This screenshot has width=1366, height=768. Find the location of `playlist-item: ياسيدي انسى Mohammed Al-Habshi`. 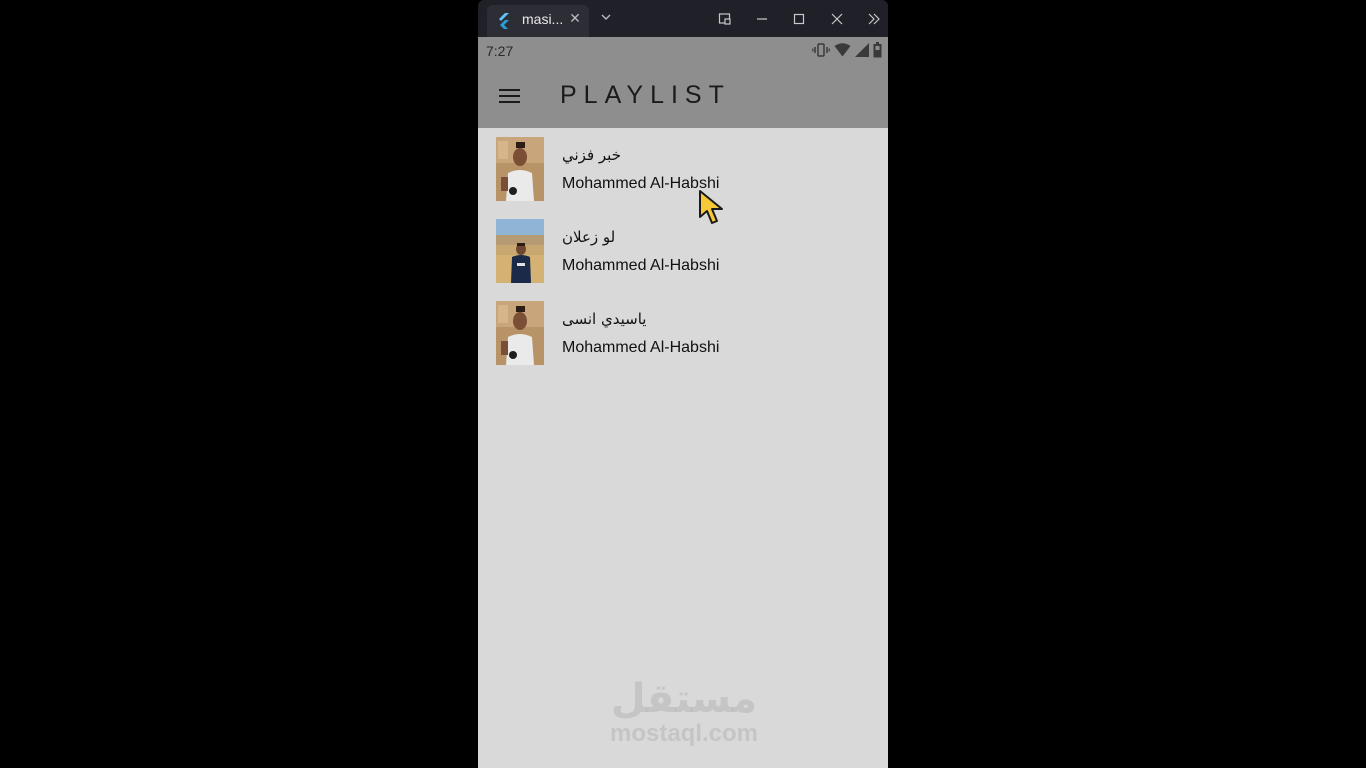

playlist-item: ياسيدي انسى Mohammed Al-Habshi is located at coordinates (683, 333).